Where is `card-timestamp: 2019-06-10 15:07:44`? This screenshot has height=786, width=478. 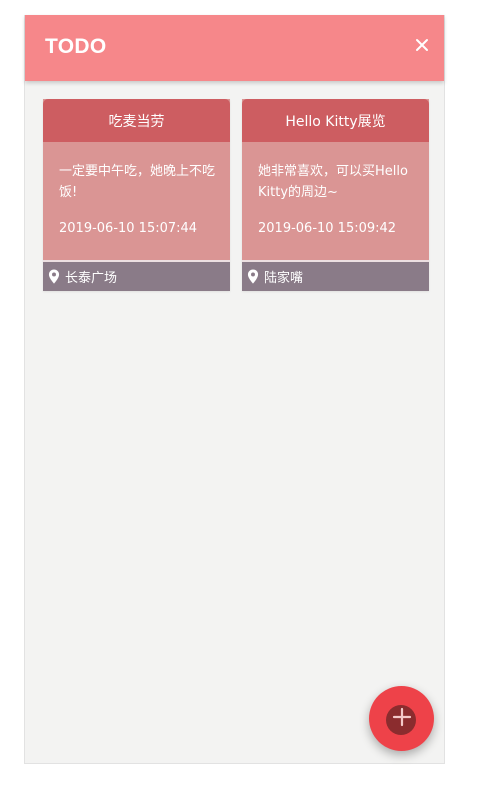 card-timestamp: 2019-06-10 15:07:44 is located at coordinates (128, 228).